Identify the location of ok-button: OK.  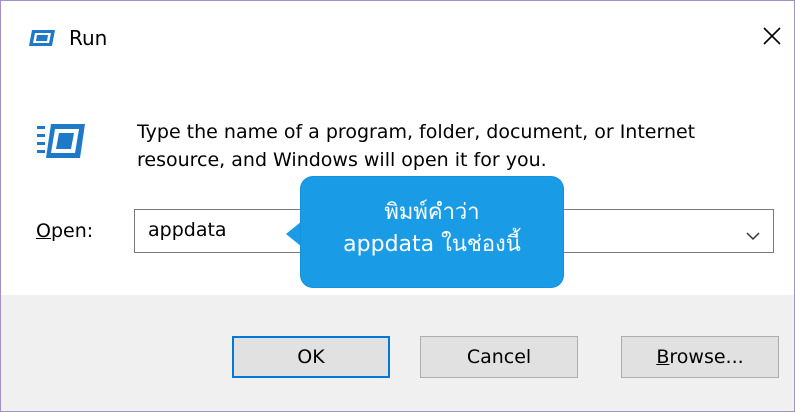
(311, 357).